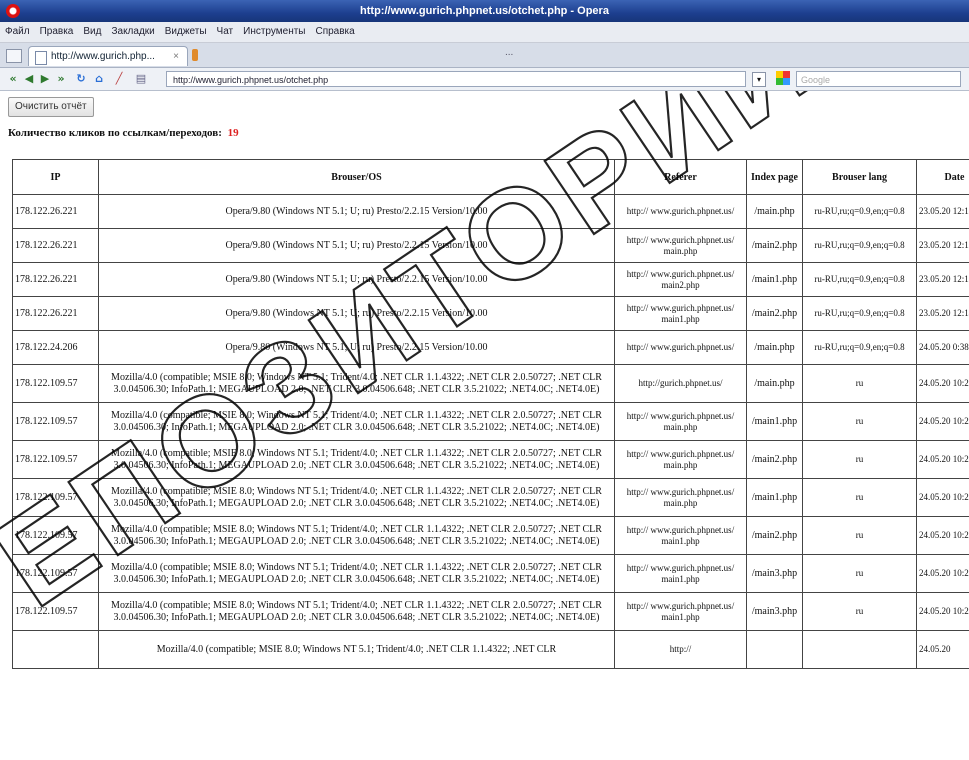  I want to click on tab-active: http://www.gurich.php... ×, so click(108, 56).